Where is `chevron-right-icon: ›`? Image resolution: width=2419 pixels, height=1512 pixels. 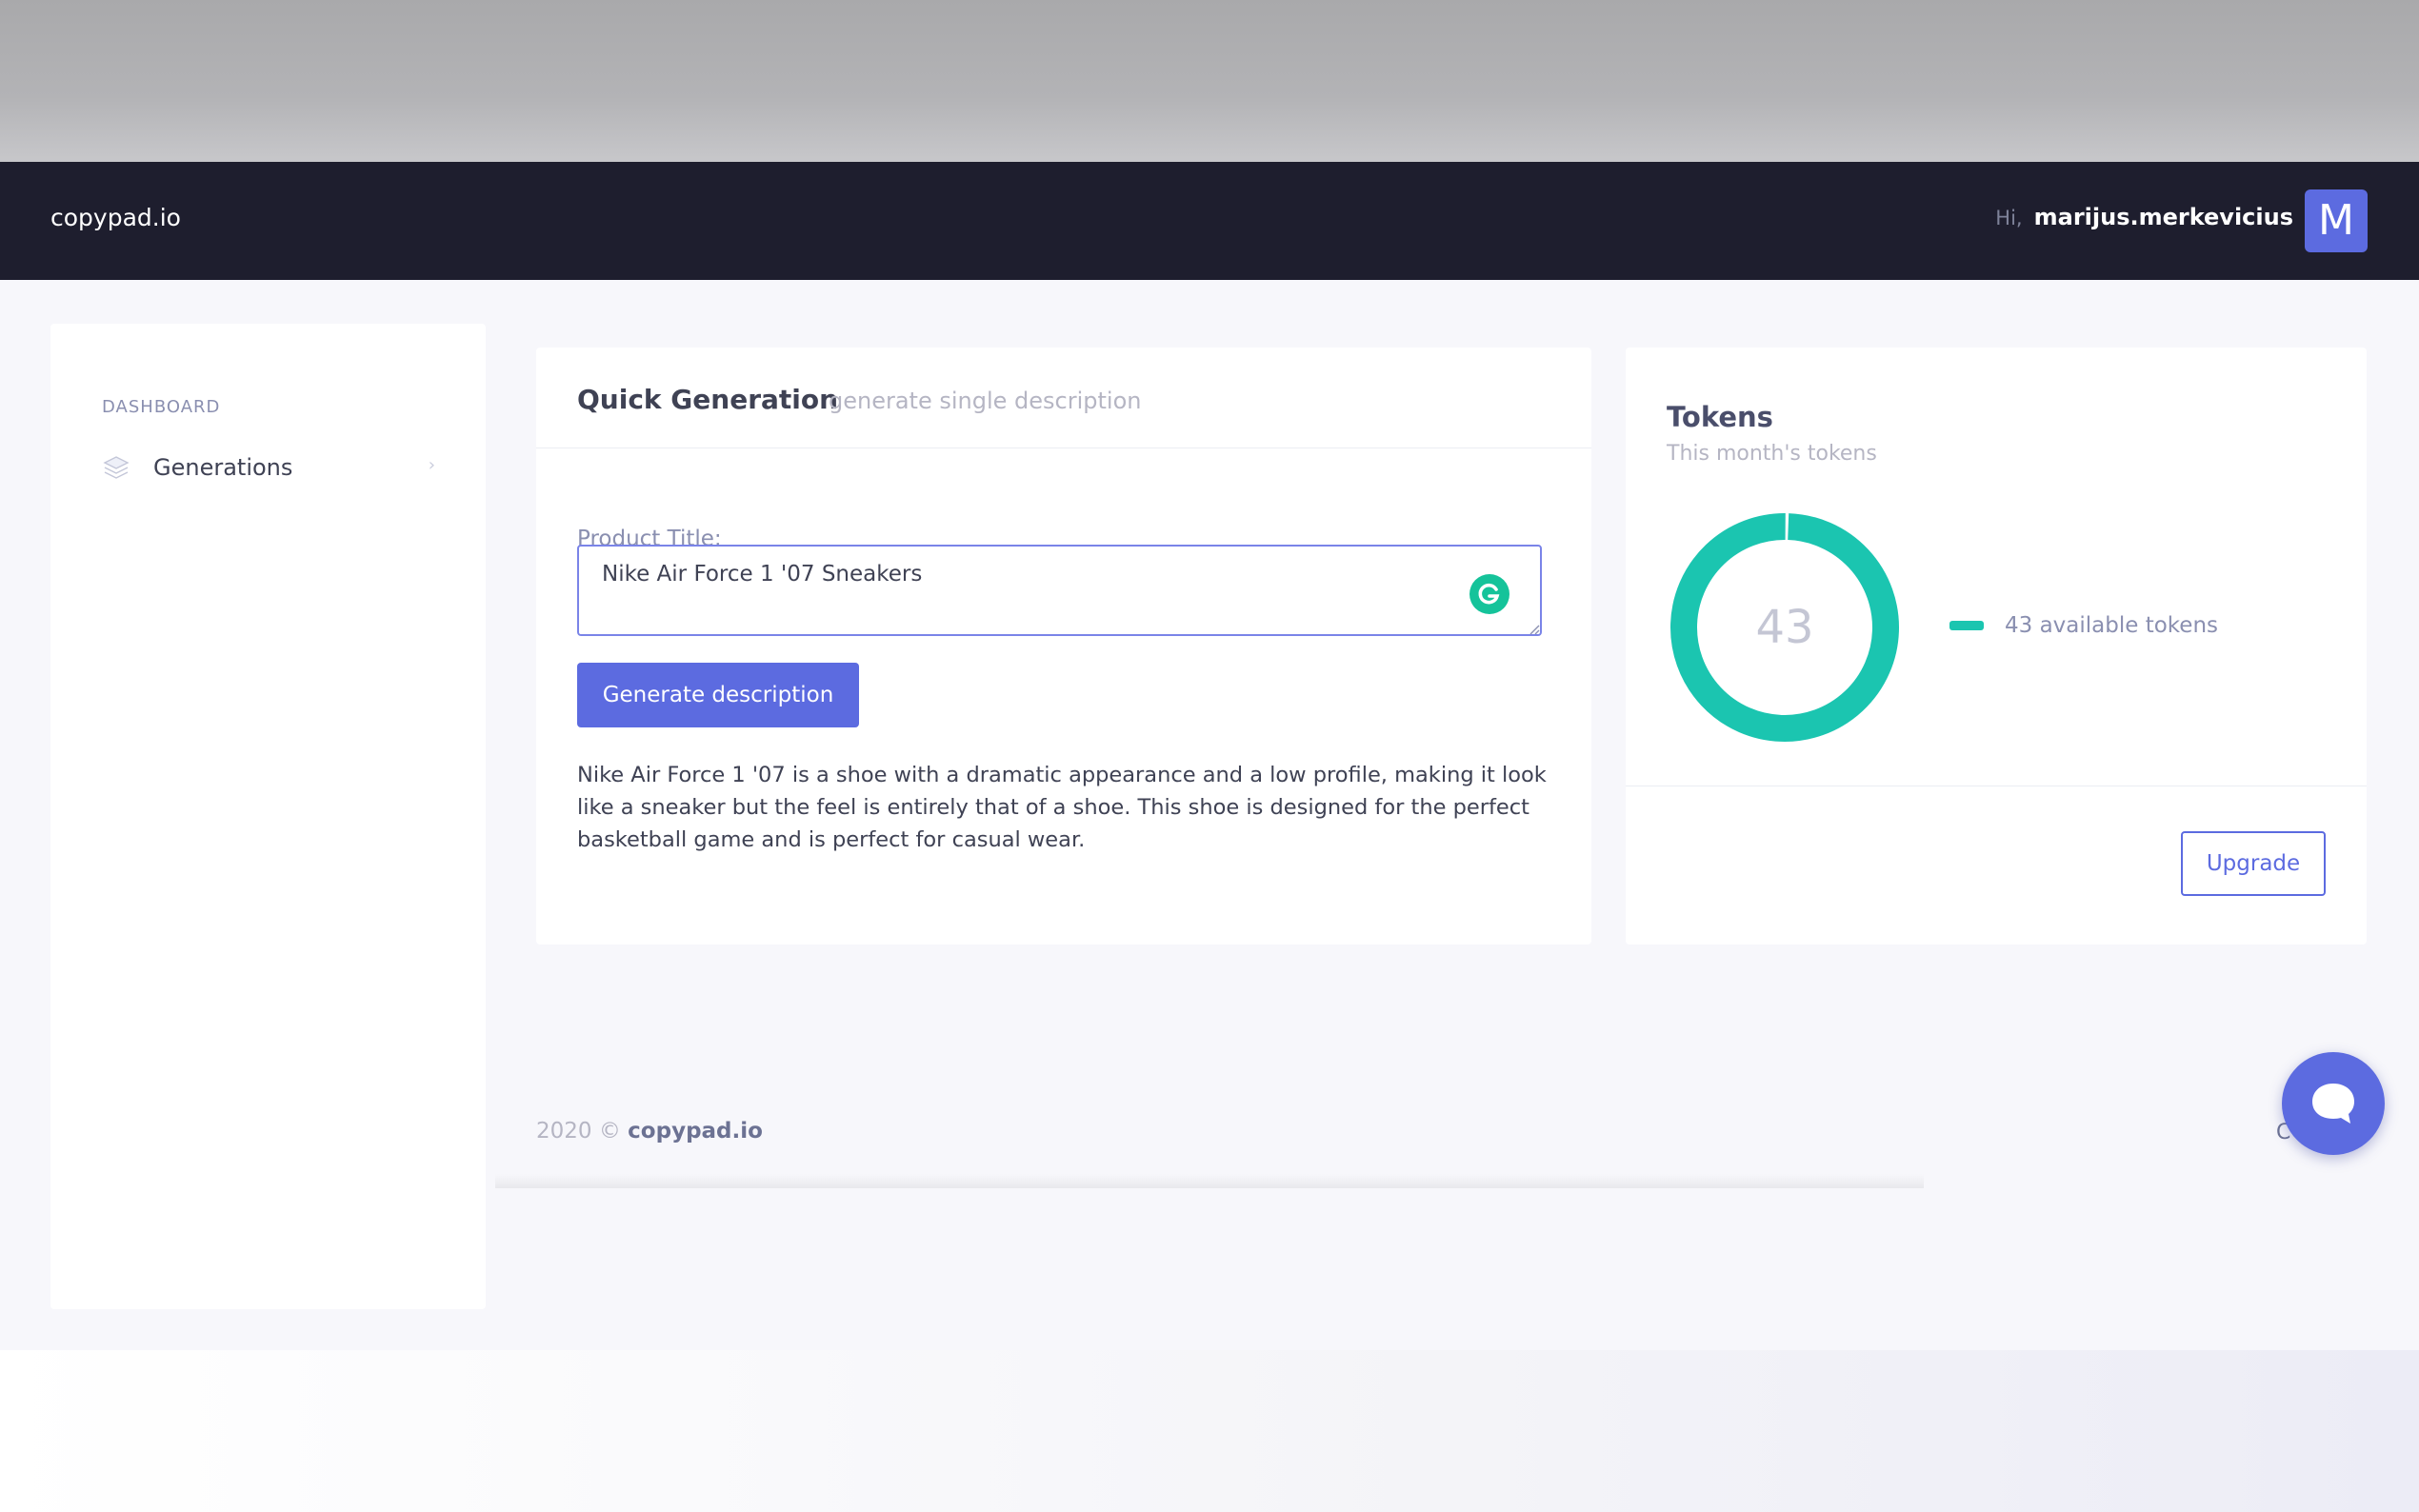 chevron-right-icon: › is located at coordinates (431, 465).